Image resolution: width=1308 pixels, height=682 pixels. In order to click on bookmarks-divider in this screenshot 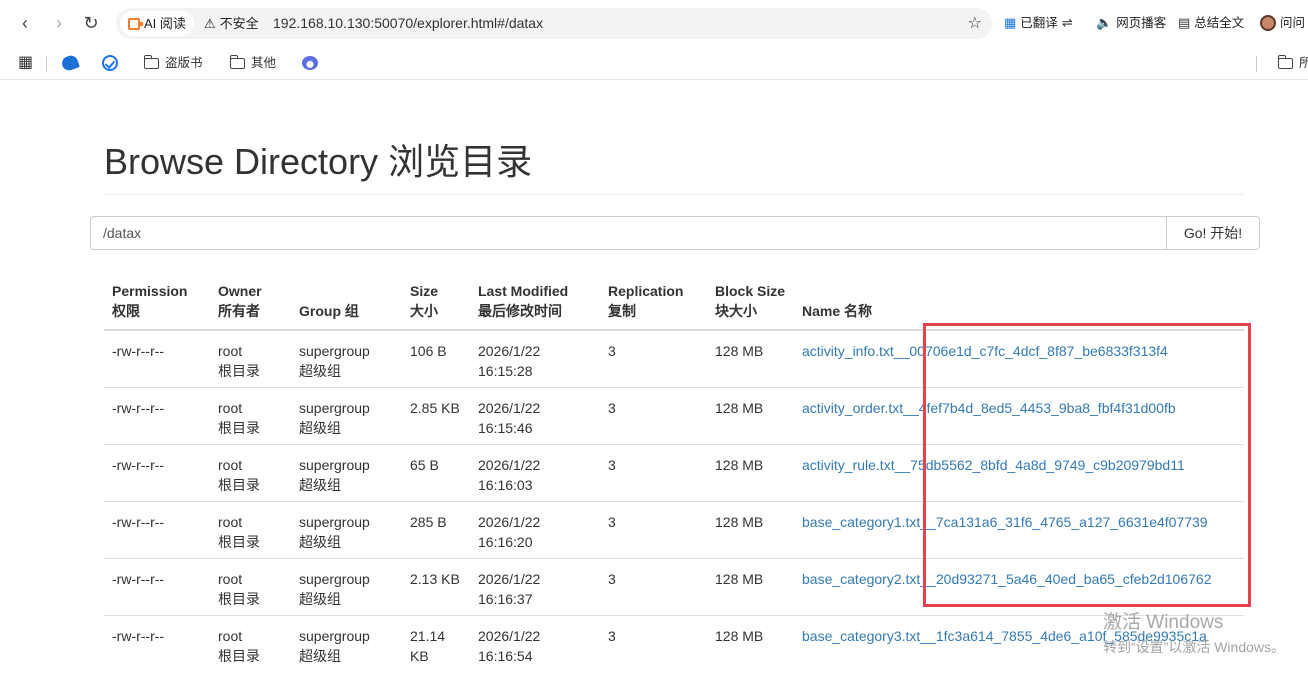, I will do `click(46, 64)`.